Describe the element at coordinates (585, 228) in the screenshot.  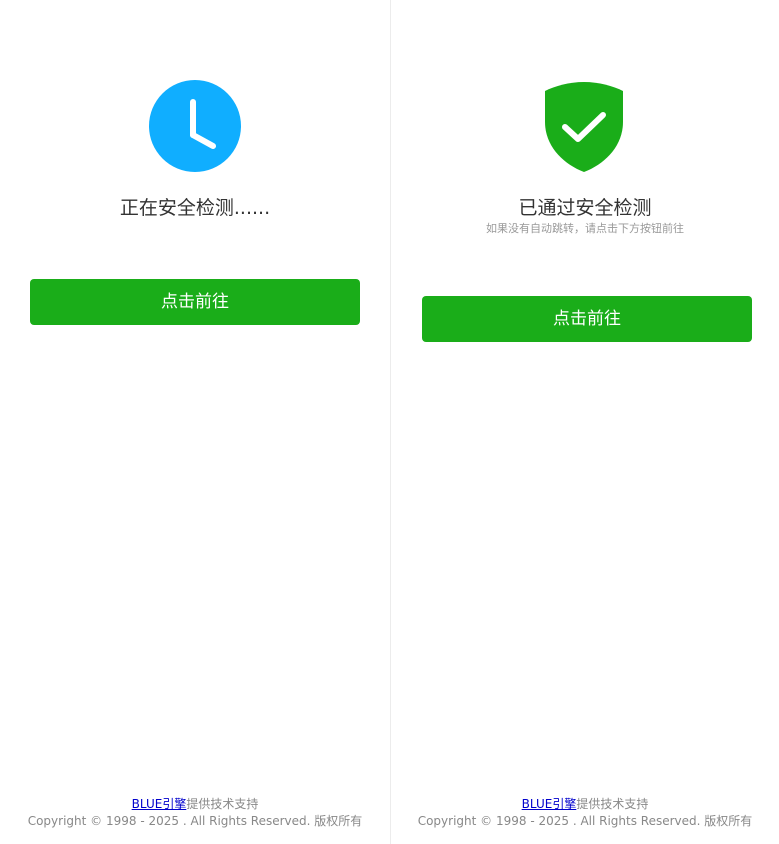
I see `redirect-hint: 如果没有自动跳转，请点击下方按钮前往` at that location.